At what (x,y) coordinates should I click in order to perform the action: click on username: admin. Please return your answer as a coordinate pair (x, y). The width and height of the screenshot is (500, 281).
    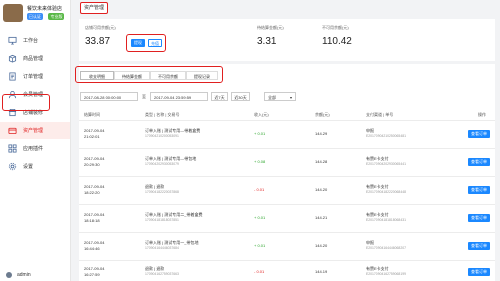
    Looking at the image, I should click on (24, 275).